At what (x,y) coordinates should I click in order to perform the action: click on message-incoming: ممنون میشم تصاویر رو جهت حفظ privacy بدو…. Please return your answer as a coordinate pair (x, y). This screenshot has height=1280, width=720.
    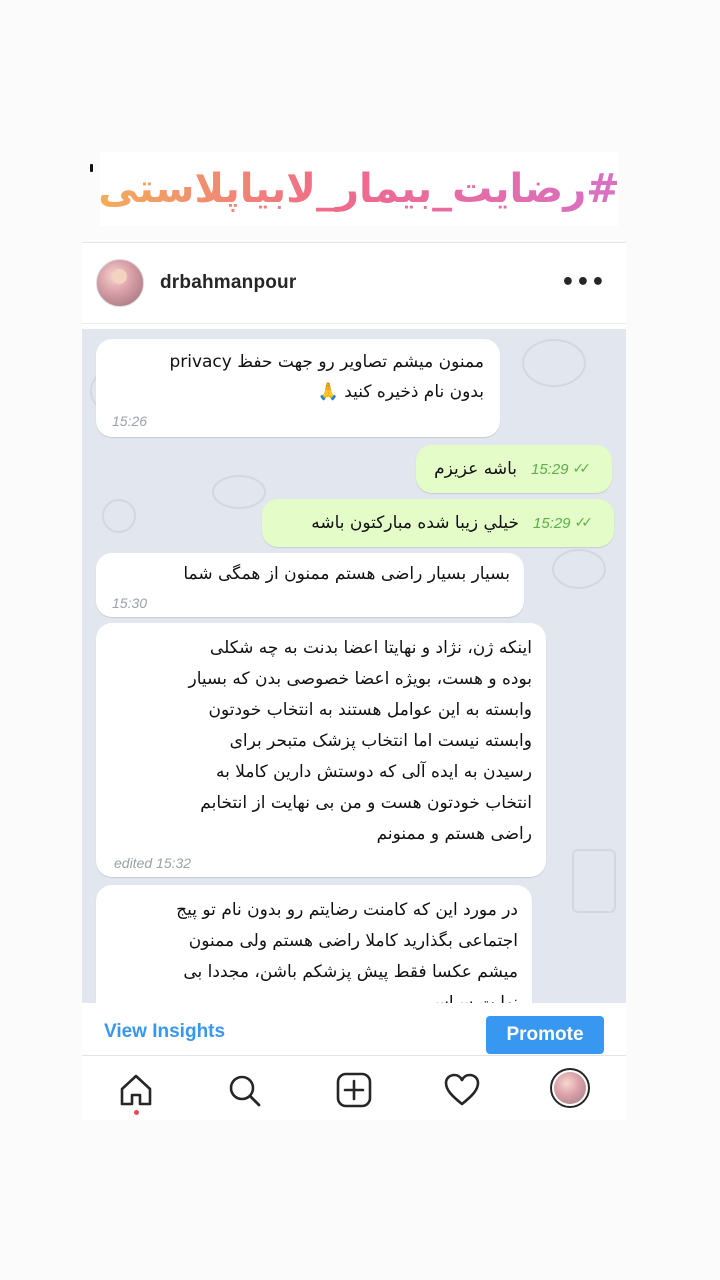
    Looking at the image, I should click on (298, 388).